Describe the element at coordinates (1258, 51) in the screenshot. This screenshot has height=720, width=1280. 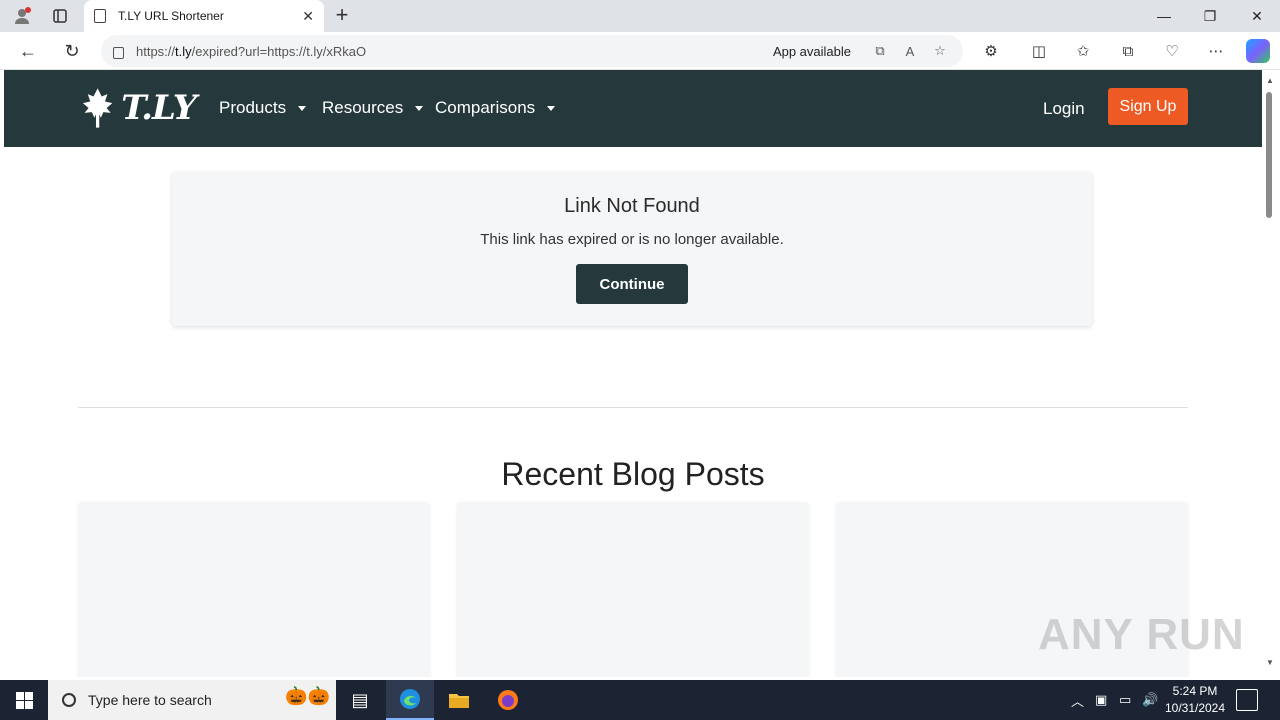
I see `copilot-icon` at that location.